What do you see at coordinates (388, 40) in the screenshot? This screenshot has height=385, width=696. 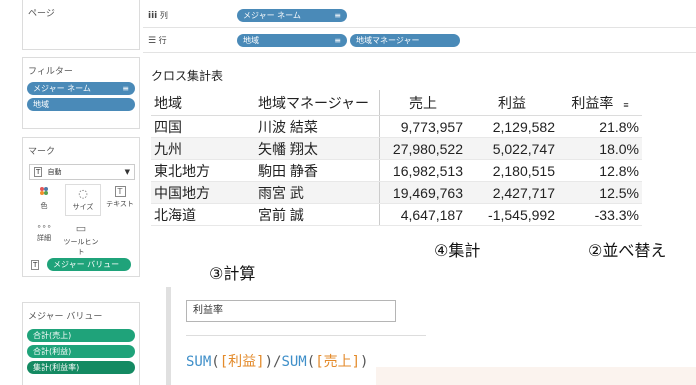 I see `rows-pill-label: 地域マネージャー` at bounding box center [388, 40].